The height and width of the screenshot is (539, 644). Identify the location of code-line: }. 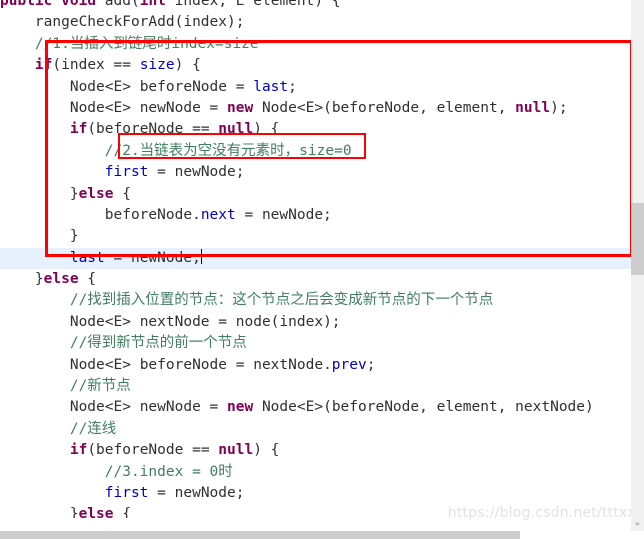
(315, 236).